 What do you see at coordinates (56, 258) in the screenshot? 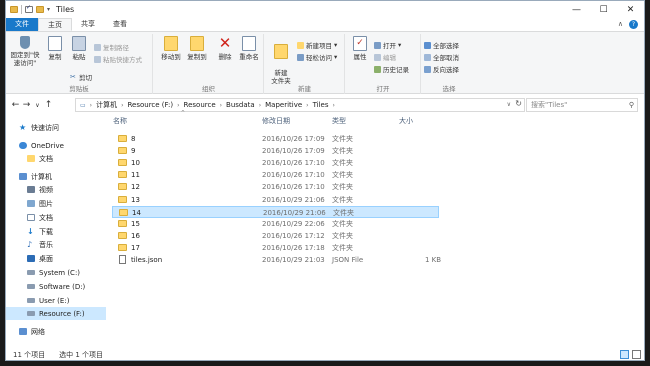
I see `sidebar-item-desktop: 桌面` at bounding box center [56, 258].